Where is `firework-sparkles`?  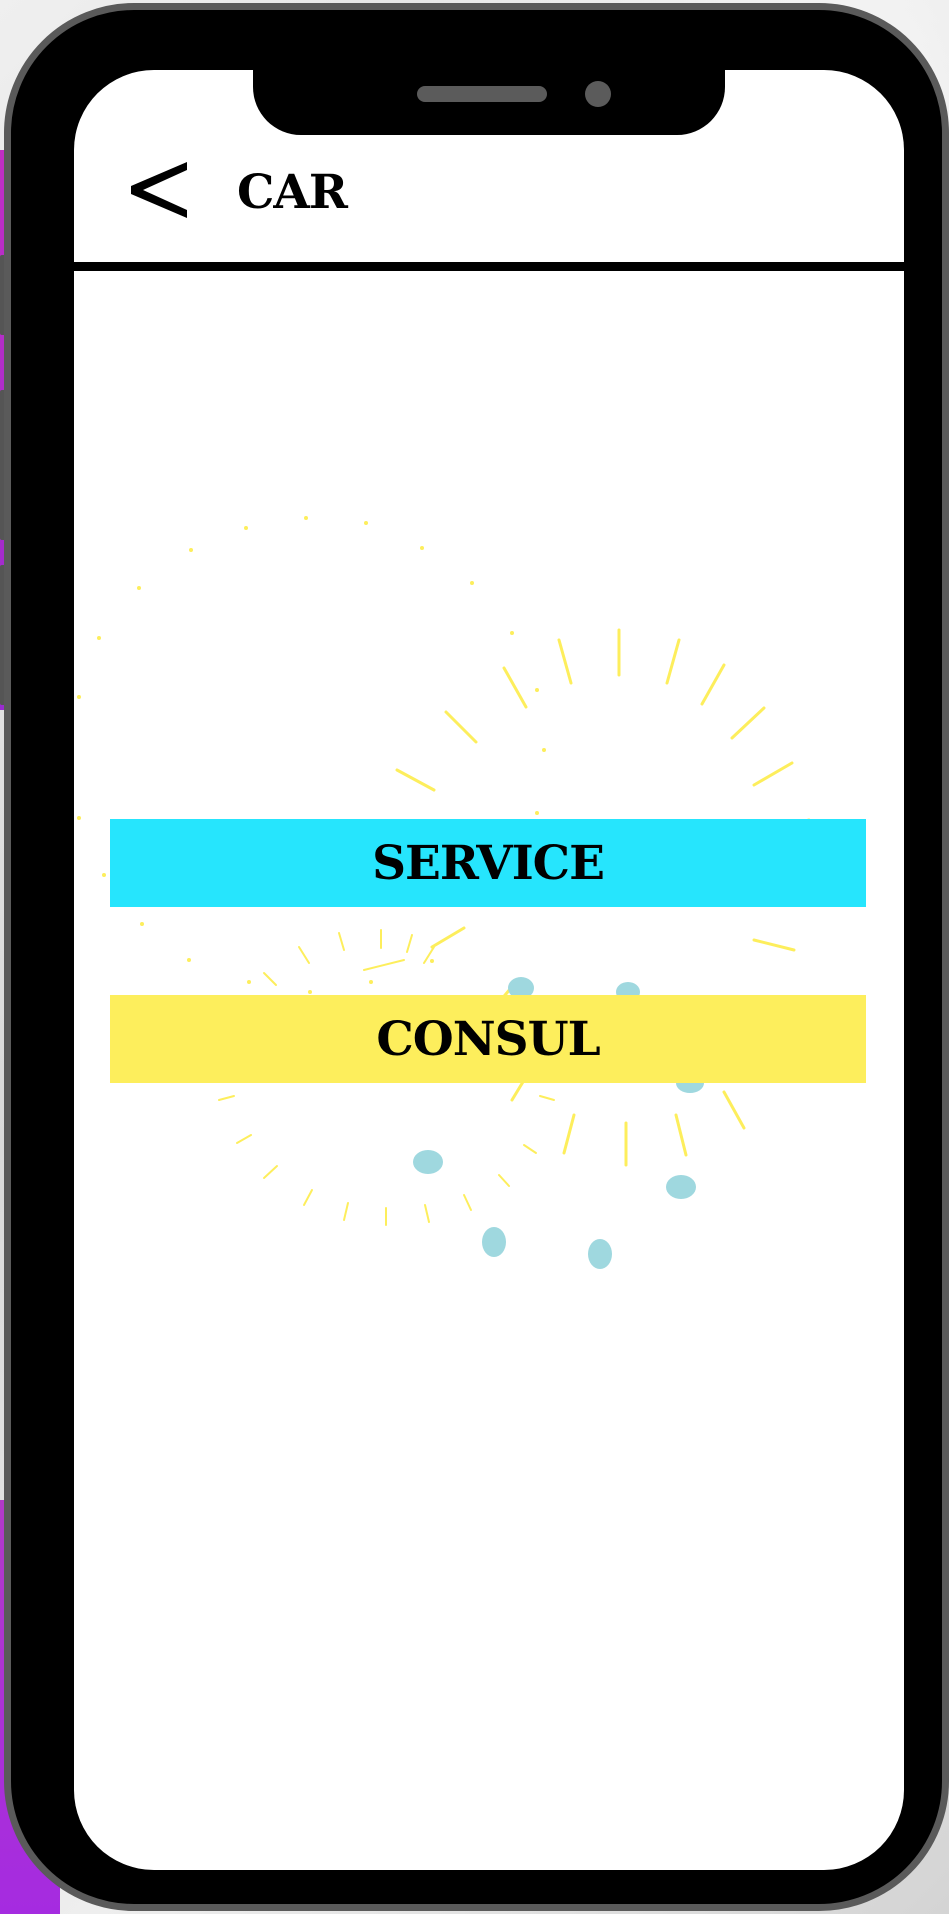 firework-sparkles is located at coordinates (311, 755).